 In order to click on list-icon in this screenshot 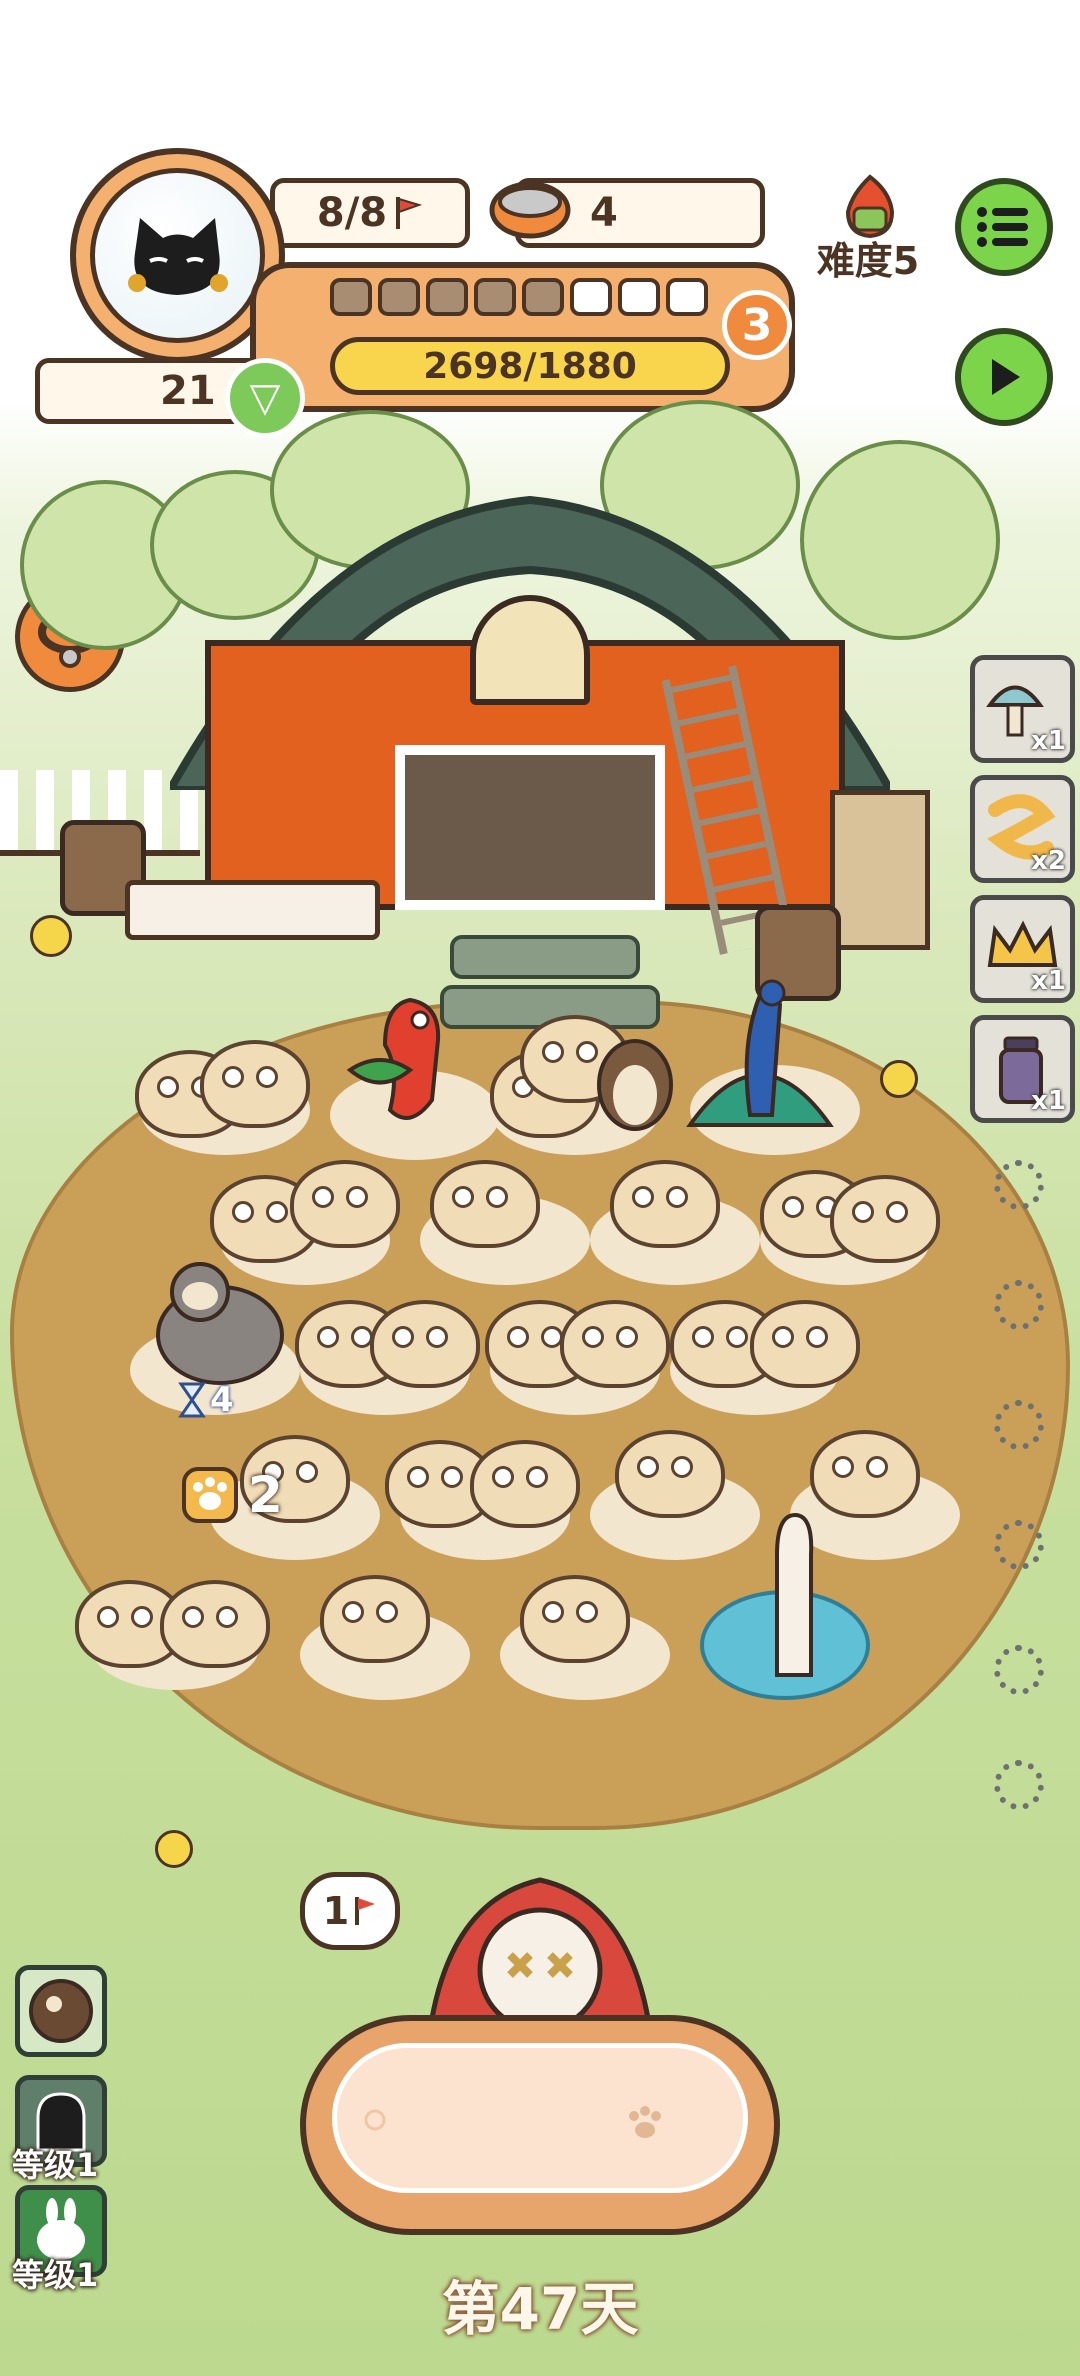, I will do `click(1002, 227)`.